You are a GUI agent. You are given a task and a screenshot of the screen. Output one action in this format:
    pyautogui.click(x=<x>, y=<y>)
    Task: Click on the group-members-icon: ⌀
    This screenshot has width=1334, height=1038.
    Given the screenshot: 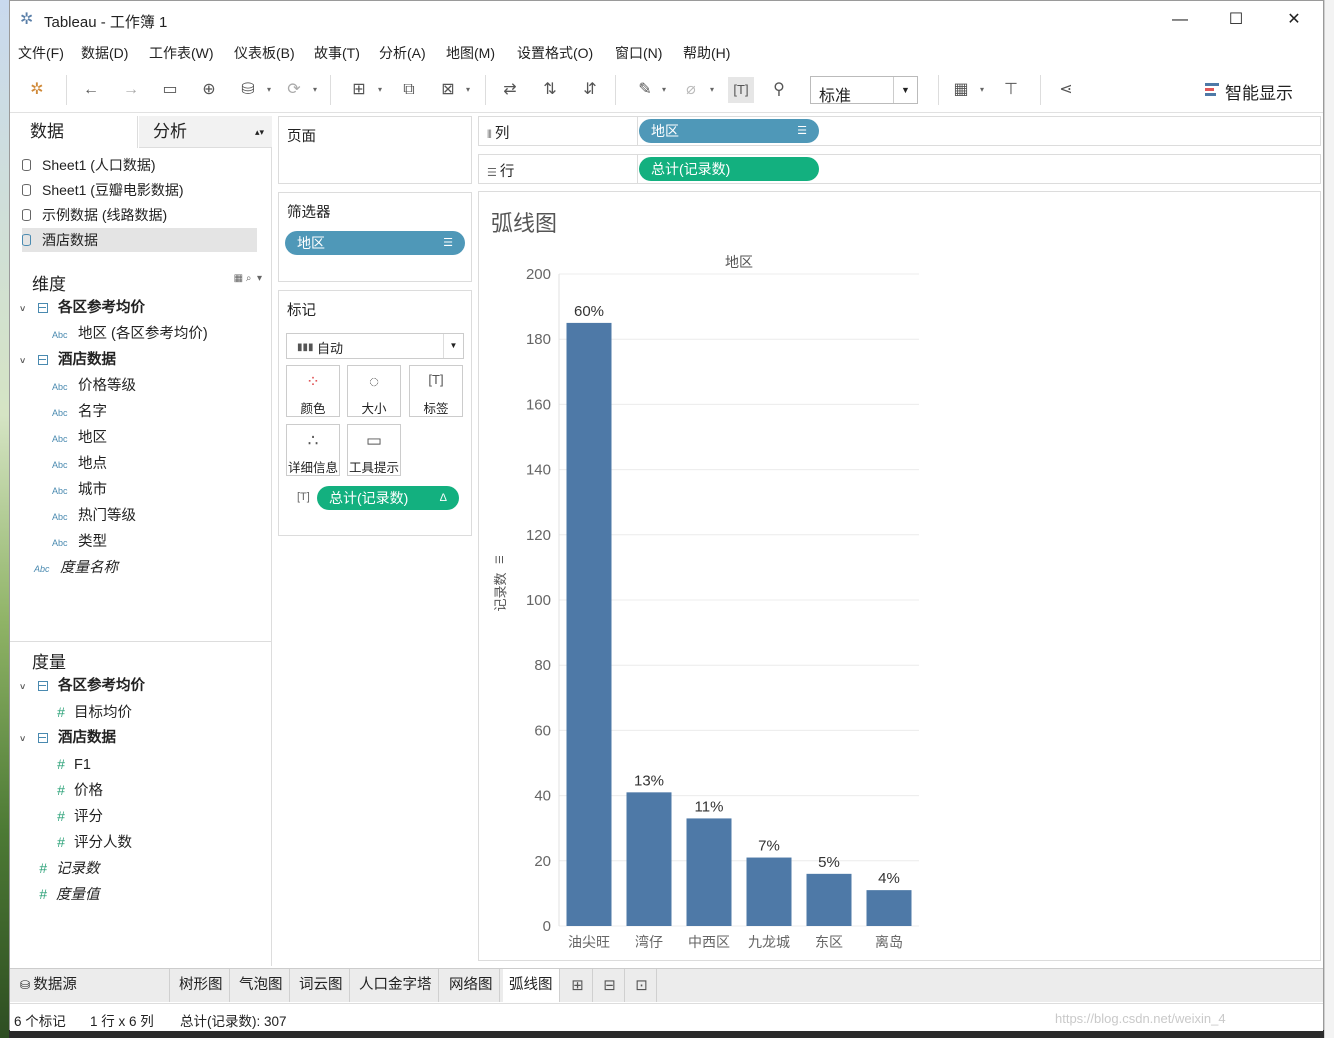 What is the action you would take?
    pyautogui.click(x=691, y=90)
    